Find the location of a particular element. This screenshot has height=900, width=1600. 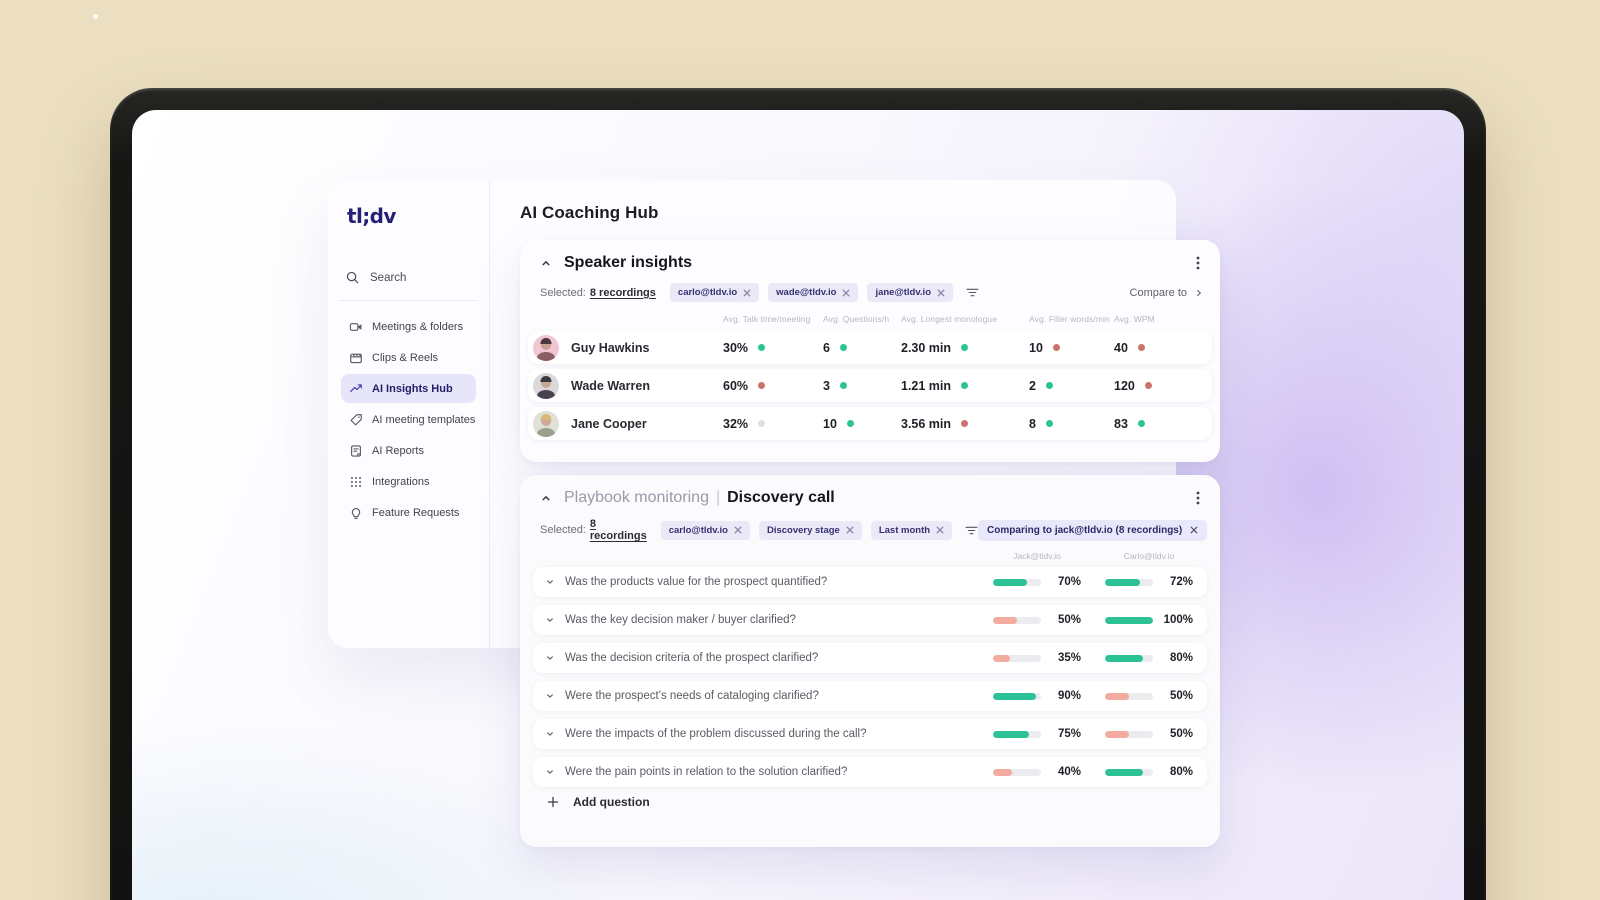

sidebar-item-clapperboard: Clips & Reels is located at coordinates (408, 357).